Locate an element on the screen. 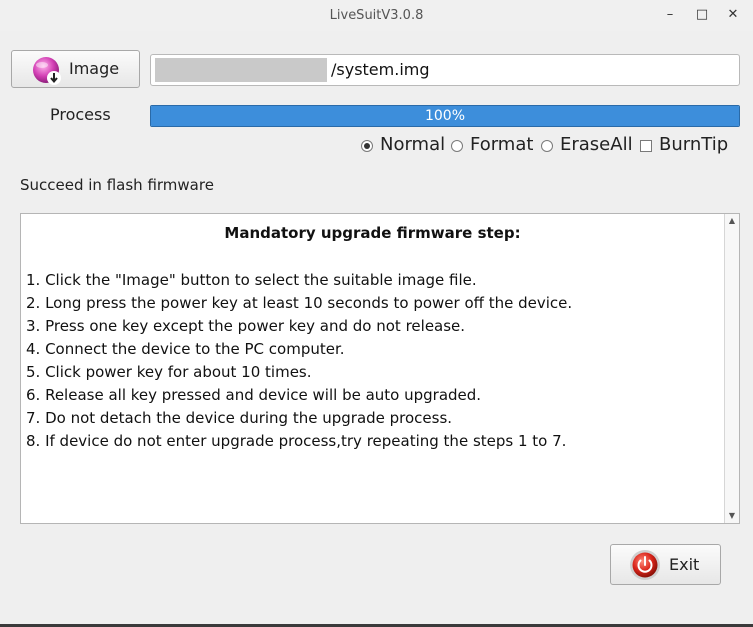 Image resolution: width=753 pixels, height=627 pixels. radio-eraseall-indicator is located at coordinates (547, 146).